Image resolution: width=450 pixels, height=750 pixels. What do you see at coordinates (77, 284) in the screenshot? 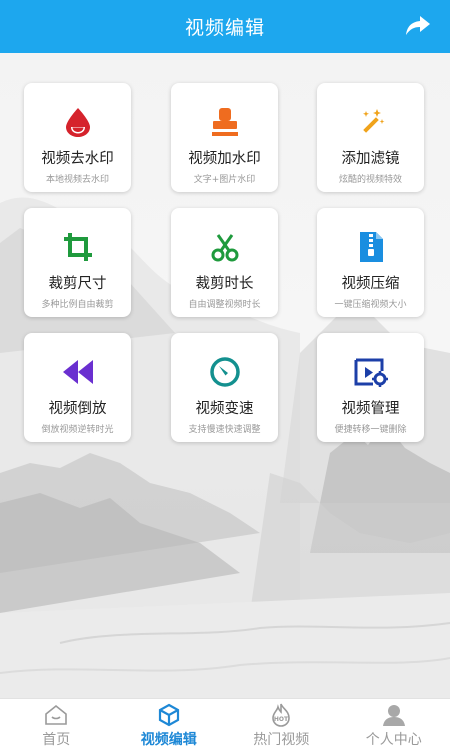
I see `tool-title: 裁剪尺寸` at bounding box center [77, 284].